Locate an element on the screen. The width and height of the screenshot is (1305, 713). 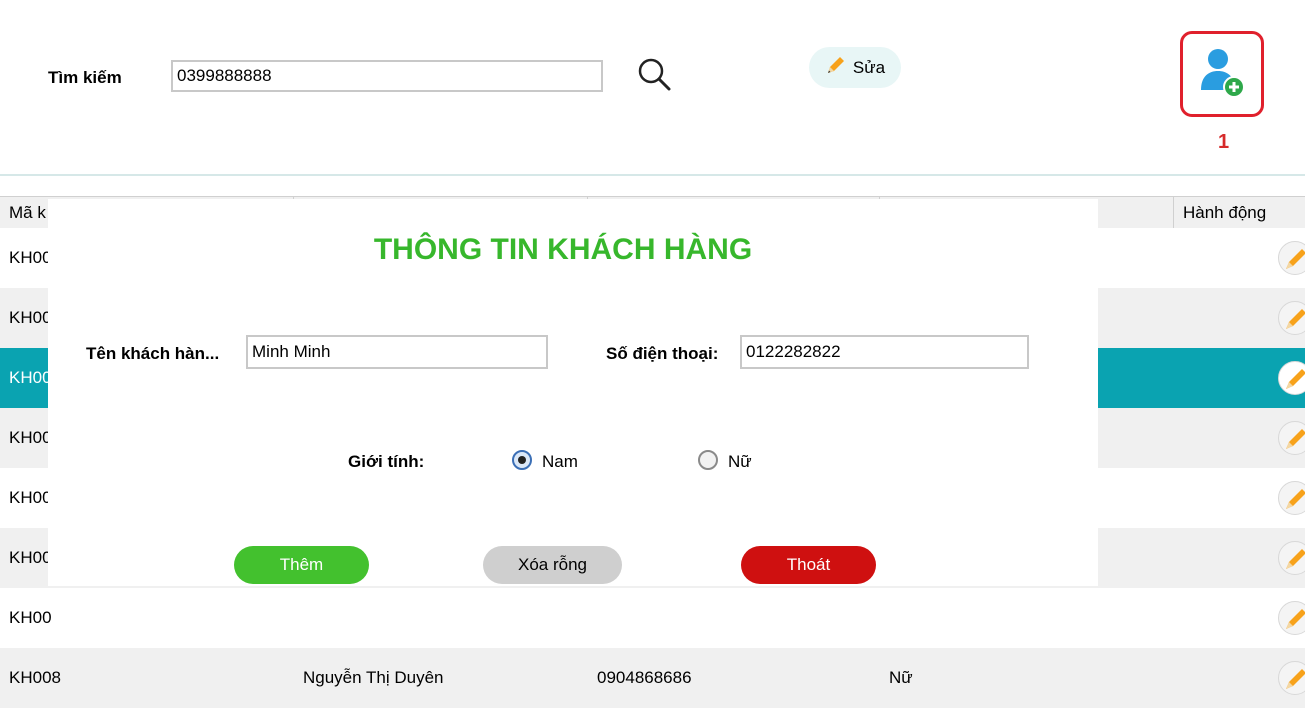
phone-field is located at coordinates (884, 352).